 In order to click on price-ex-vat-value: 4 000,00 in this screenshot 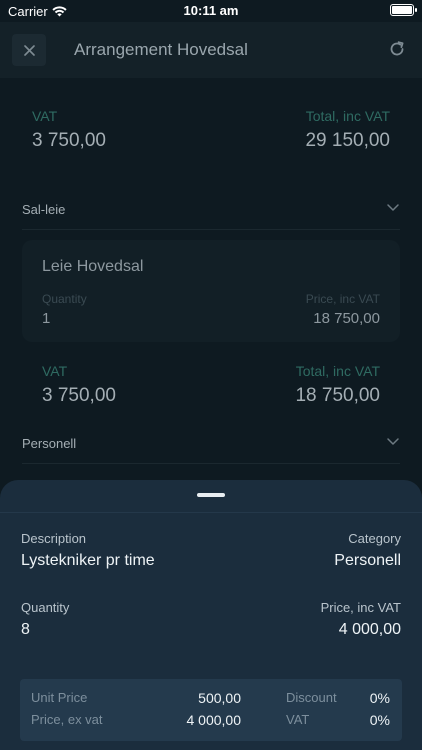, I will do `click(214, 720)`.